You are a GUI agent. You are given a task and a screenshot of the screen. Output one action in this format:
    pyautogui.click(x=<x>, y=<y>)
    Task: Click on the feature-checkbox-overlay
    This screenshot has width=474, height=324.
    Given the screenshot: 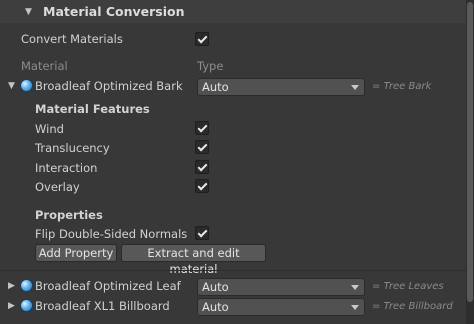 What is the action you would take?
    pyautogui.click(x=202, y=186)
    